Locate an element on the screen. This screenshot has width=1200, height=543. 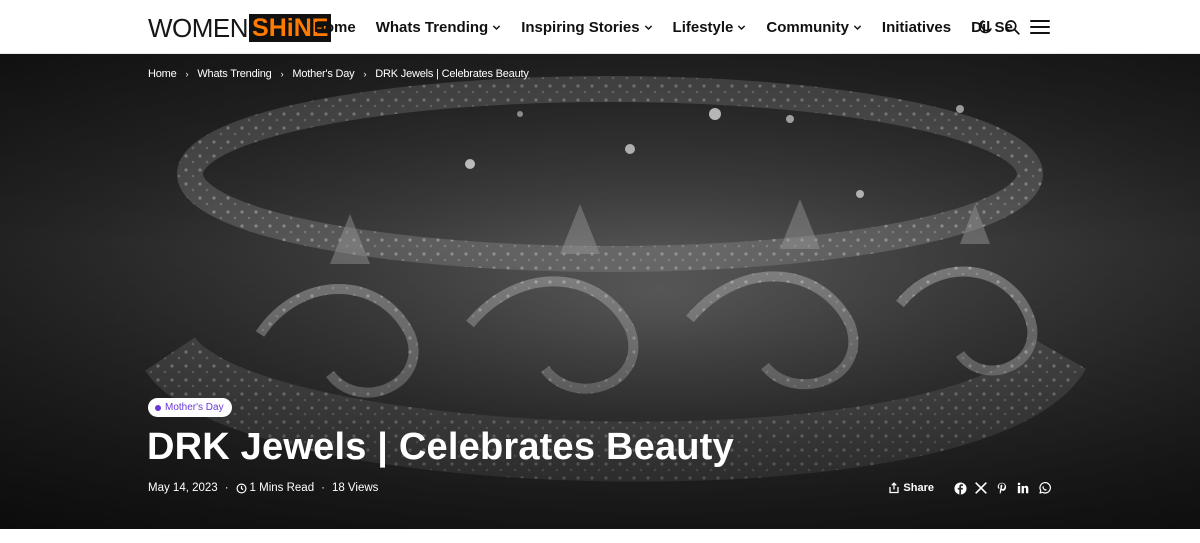
category-dot-icon is located at coordinates (158, 407).